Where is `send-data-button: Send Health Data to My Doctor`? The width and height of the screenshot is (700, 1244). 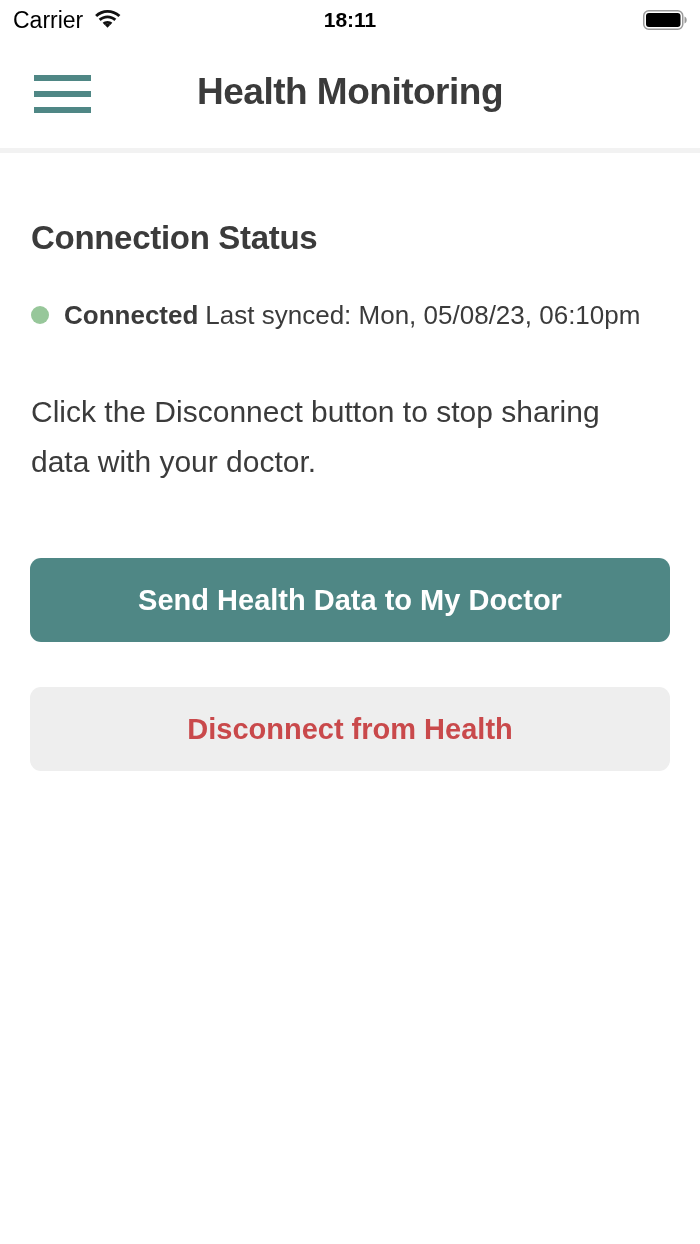
send-data-button: Send Health Data to My Doctor is located at coordinates (350, 600).